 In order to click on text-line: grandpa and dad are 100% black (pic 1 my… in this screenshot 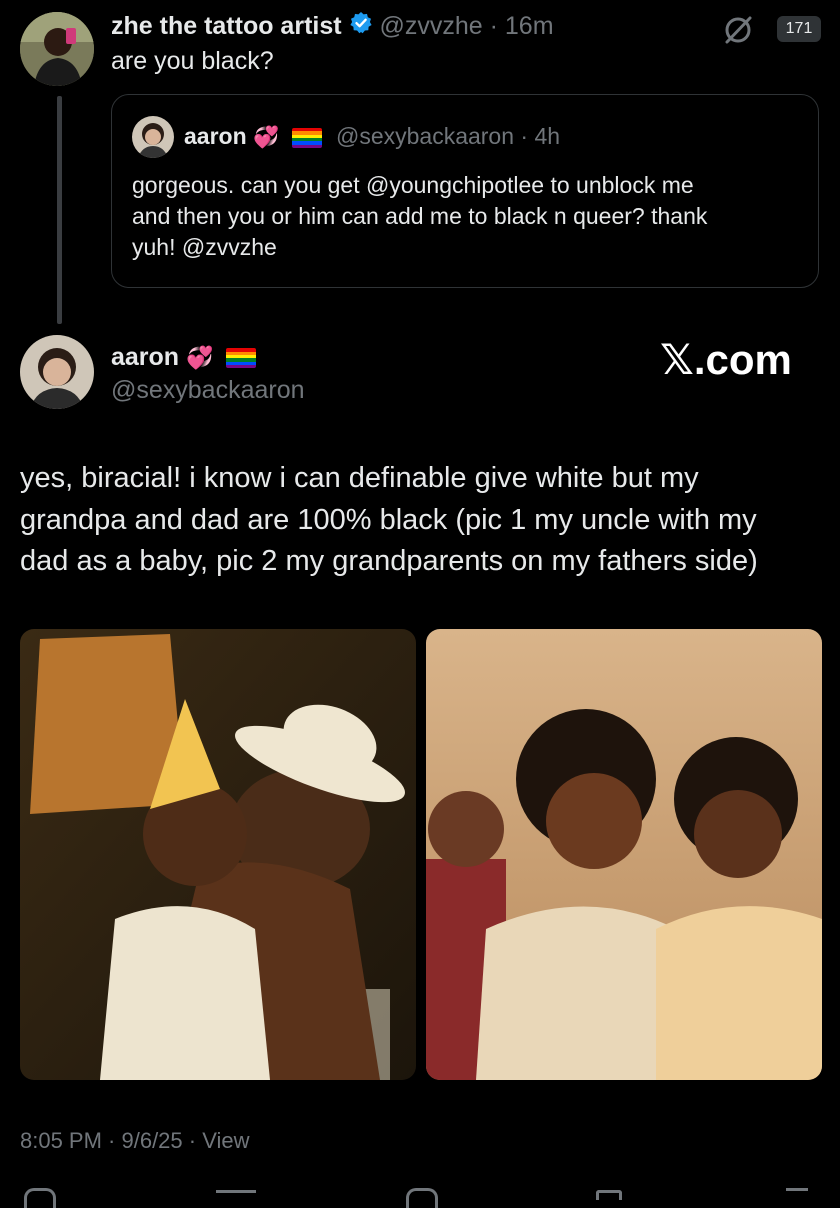, I will do `click(388, 519)`.